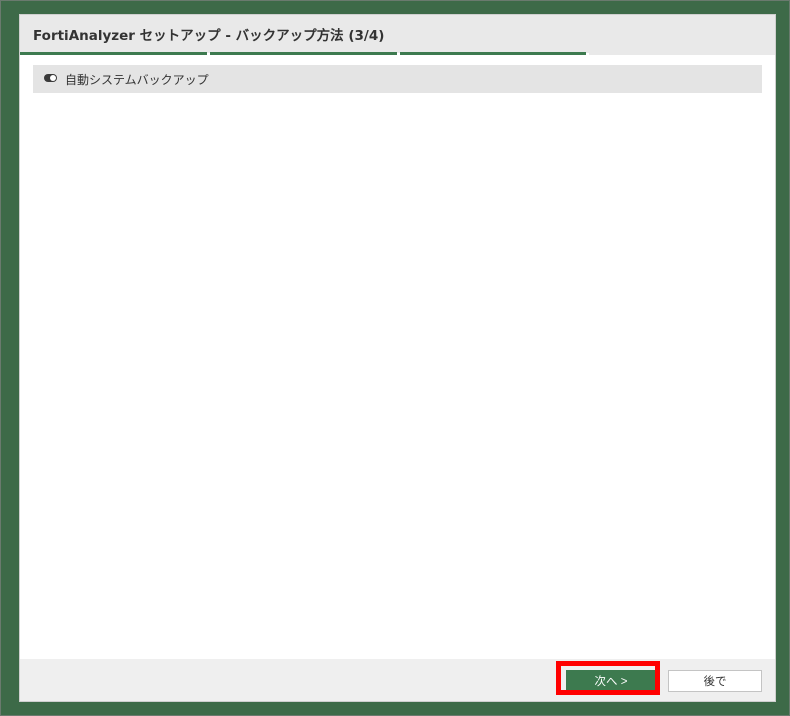 The width and height of the screenshot is (790, 716). Describe the element at coordinates (397, 34) in the screenshot. I see `dialog-header: FortiAnalyzer セットアップ - バックアップ方法 (3/4)` at that location.